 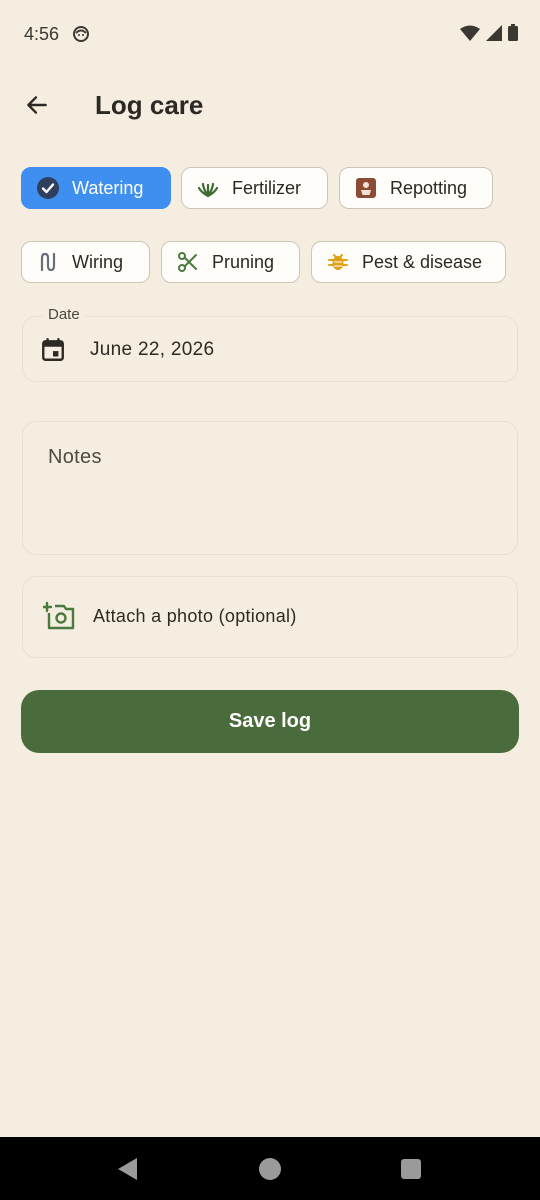 I want to click on nav-home-icon, so click(x=270, y=1169).